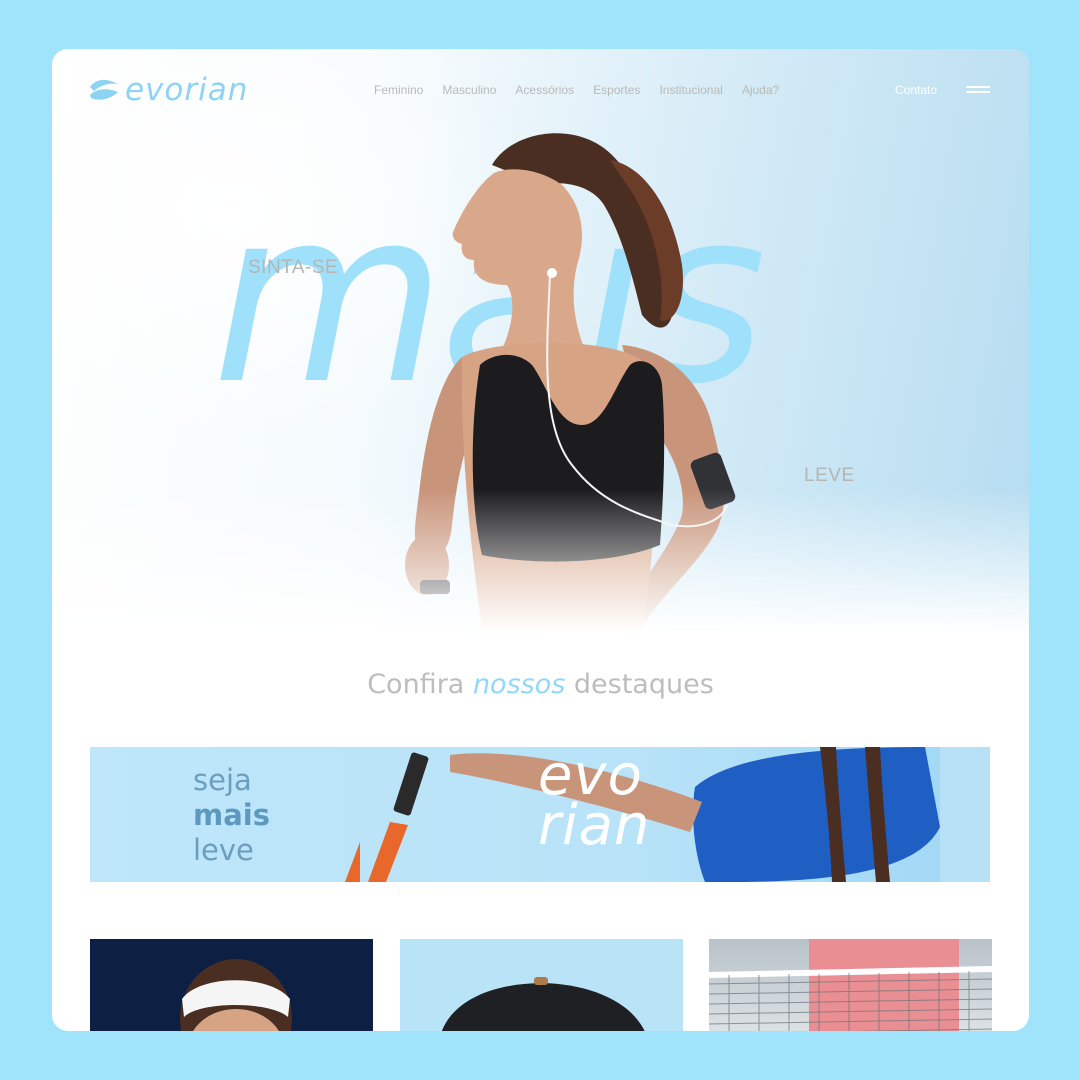 The image size is (1080, 1080). I want to click on hero-fade, so click(540, 574).